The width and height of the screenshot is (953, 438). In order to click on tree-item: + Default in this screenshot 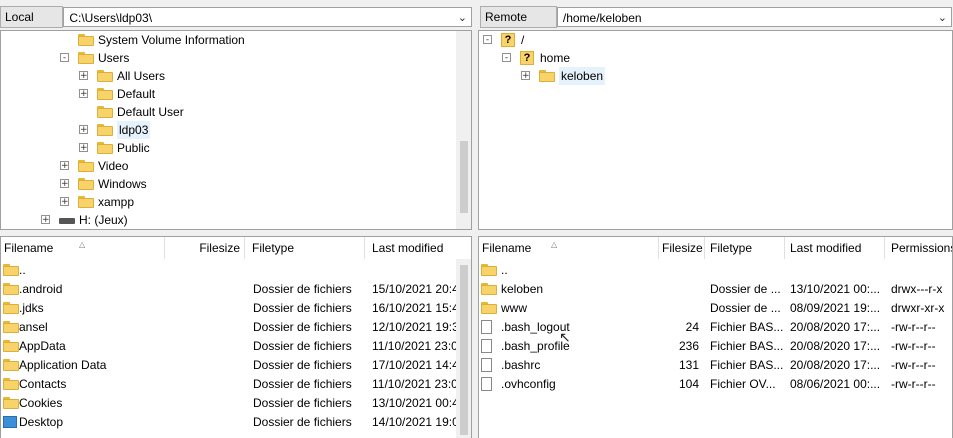, I will do `click(226, 94)`.